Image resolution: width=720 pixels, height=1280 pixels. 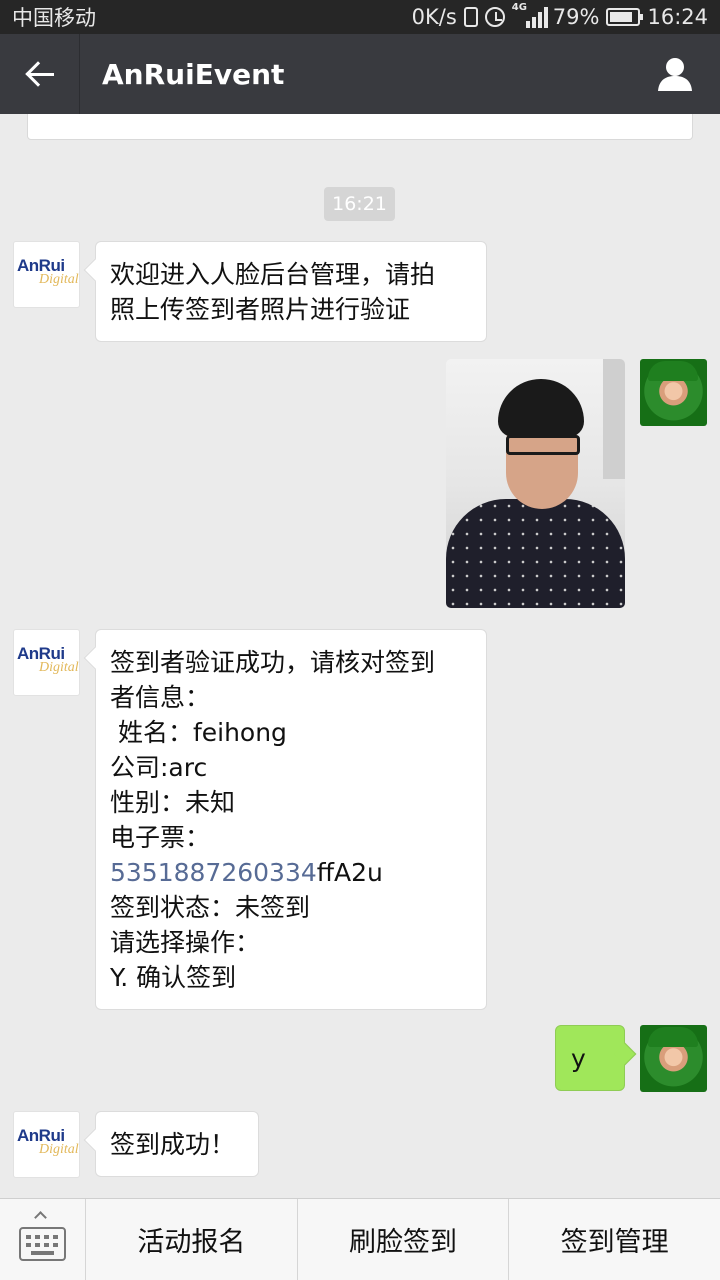 What do you see at coordinates (494, 17) in the screenshot?
I see `alarm-icon` at bounding box center [494, 17].